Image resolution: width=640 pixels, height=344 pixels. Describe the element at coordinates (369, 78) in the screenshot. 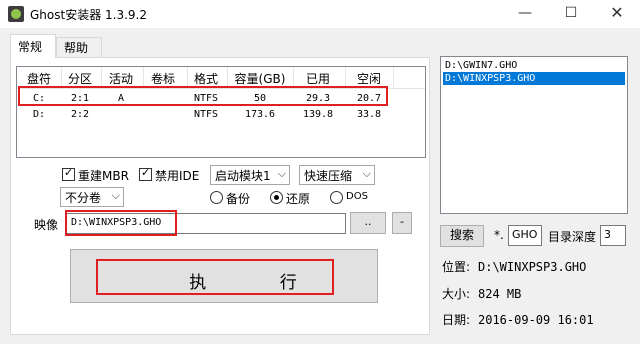

I see `column-header-free: 空闲` at that location.